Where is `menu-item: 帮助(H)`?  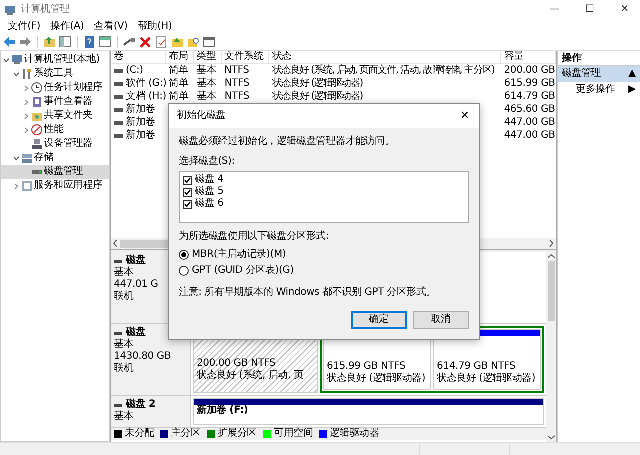
menu-item: 帮助(H) is located at coordinates (155, 27).